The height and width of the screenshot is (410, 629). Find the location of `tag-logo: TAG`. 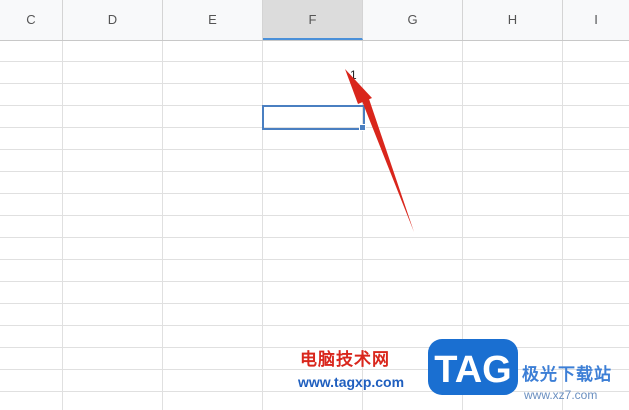

tag-logo: TAG is located at coordinates (473, 367).